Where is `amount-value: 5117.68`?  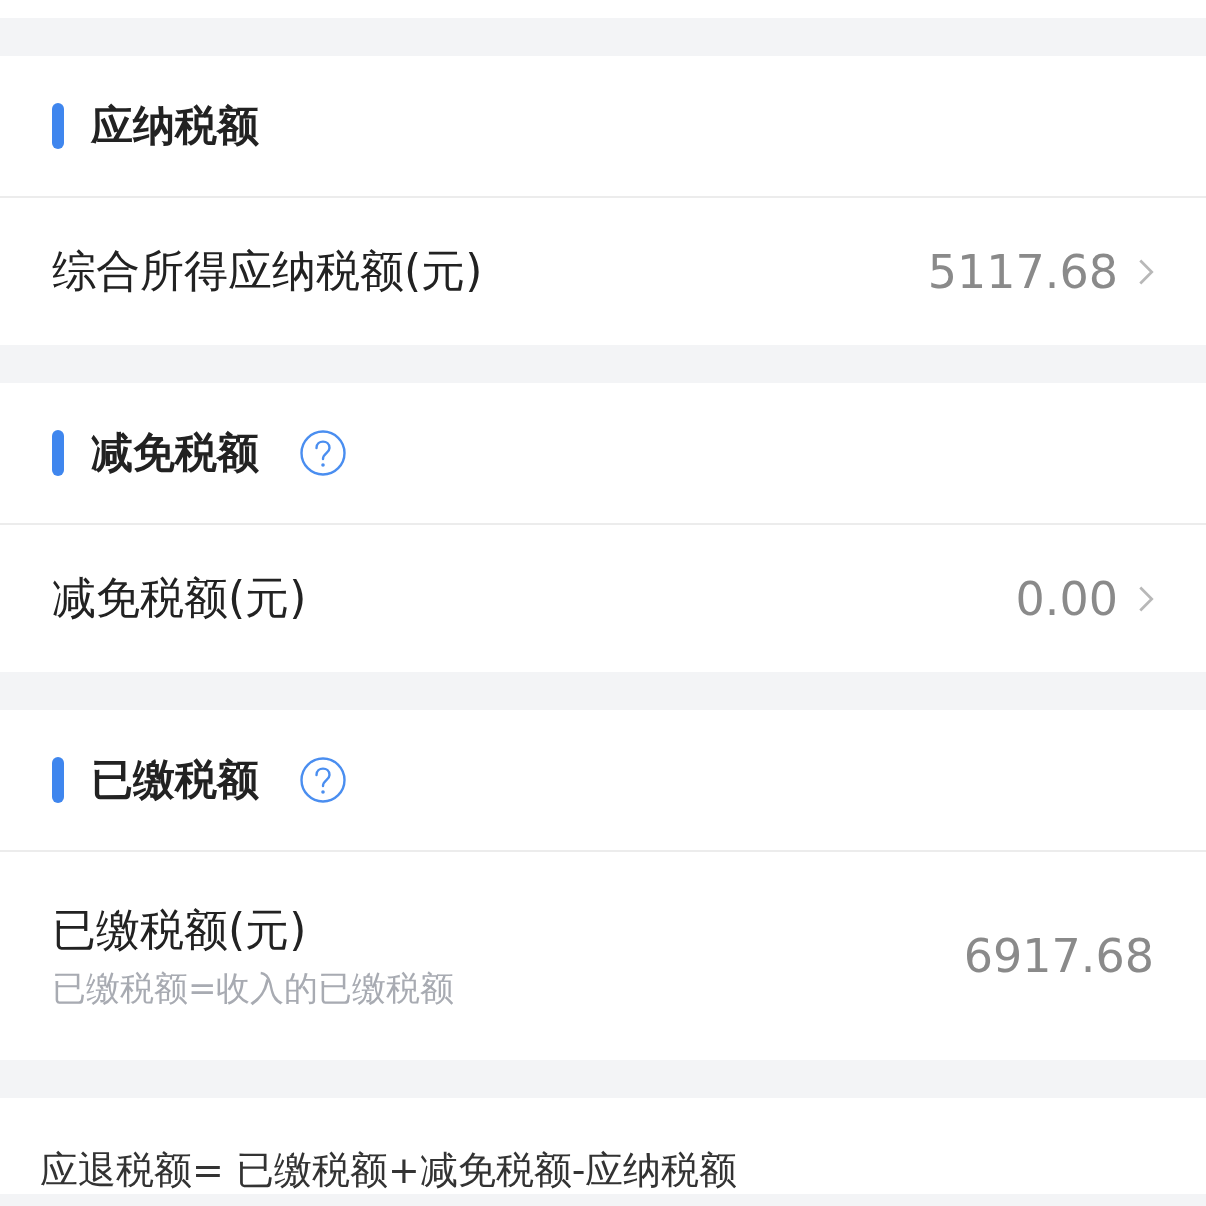 amount-value: 5117.68 is located at coordinates (1022, 271).